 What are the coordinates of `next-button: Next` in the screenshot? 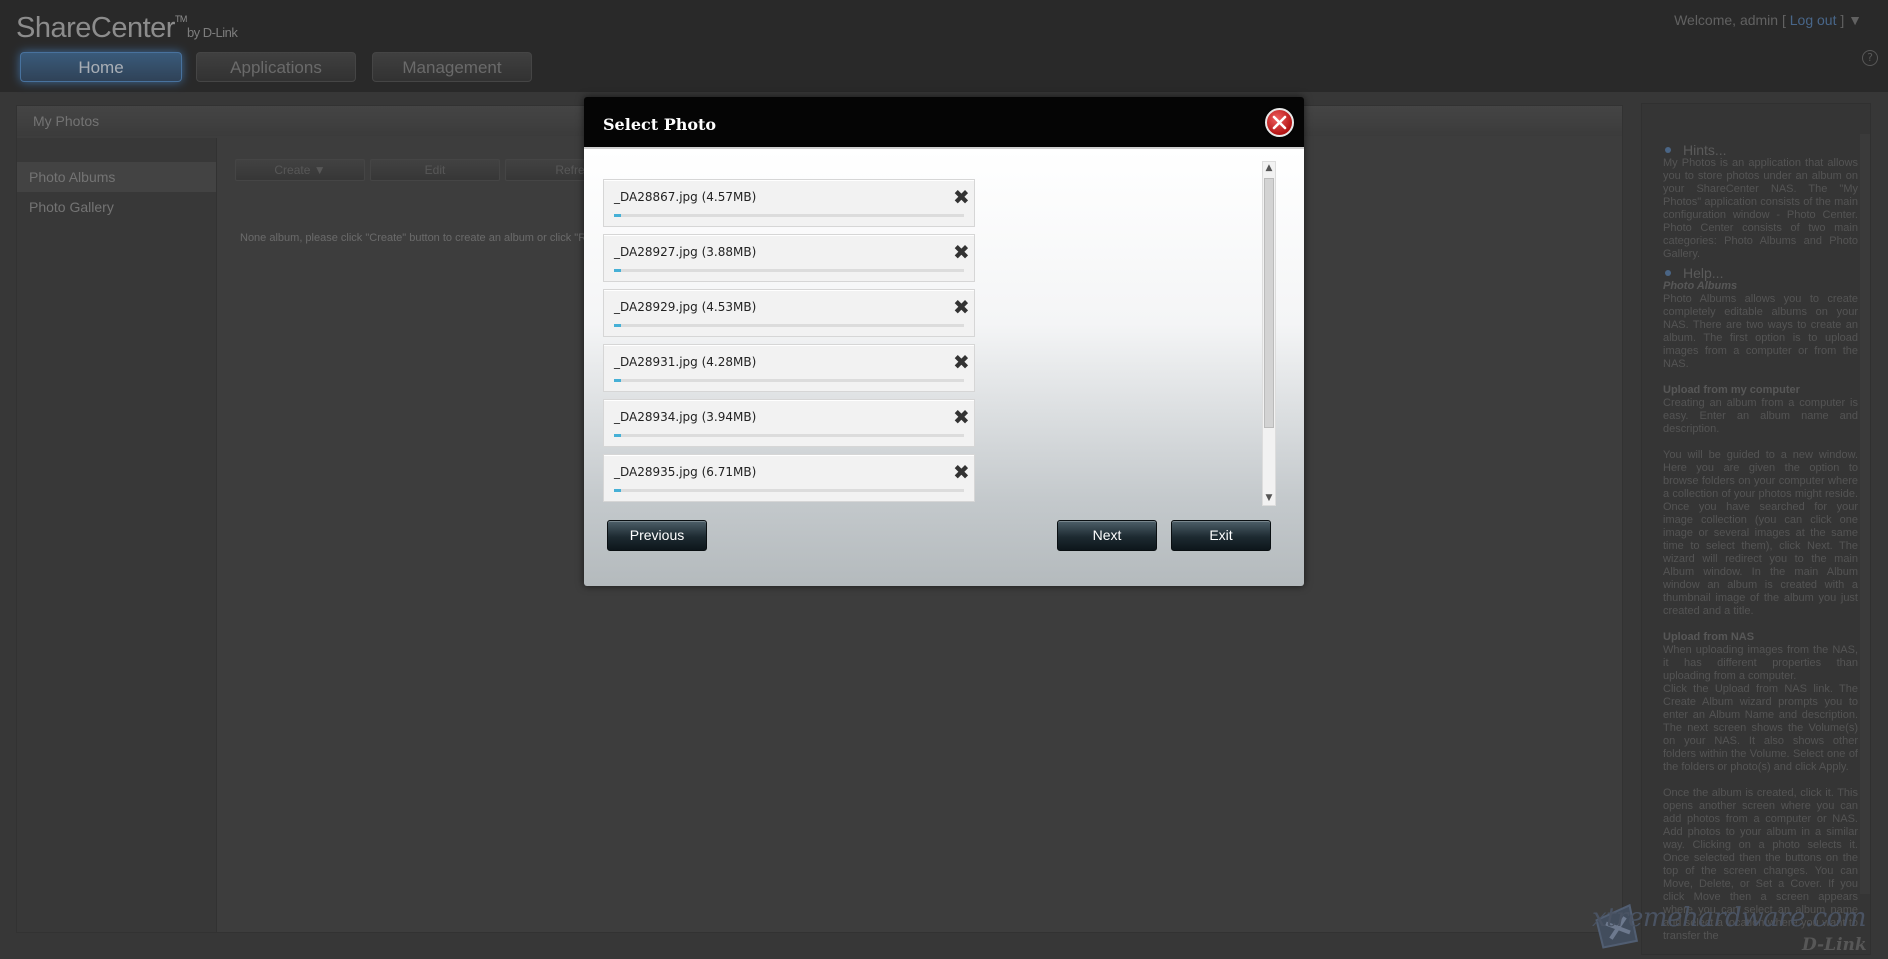 It's located at (1107, 535).